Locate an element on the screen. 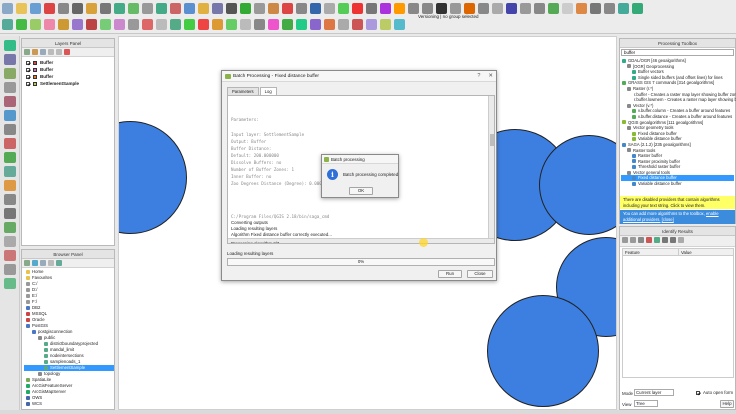 This screenshot has width=736, height=414. expand-new-icon is located at coordinates (641, 240).